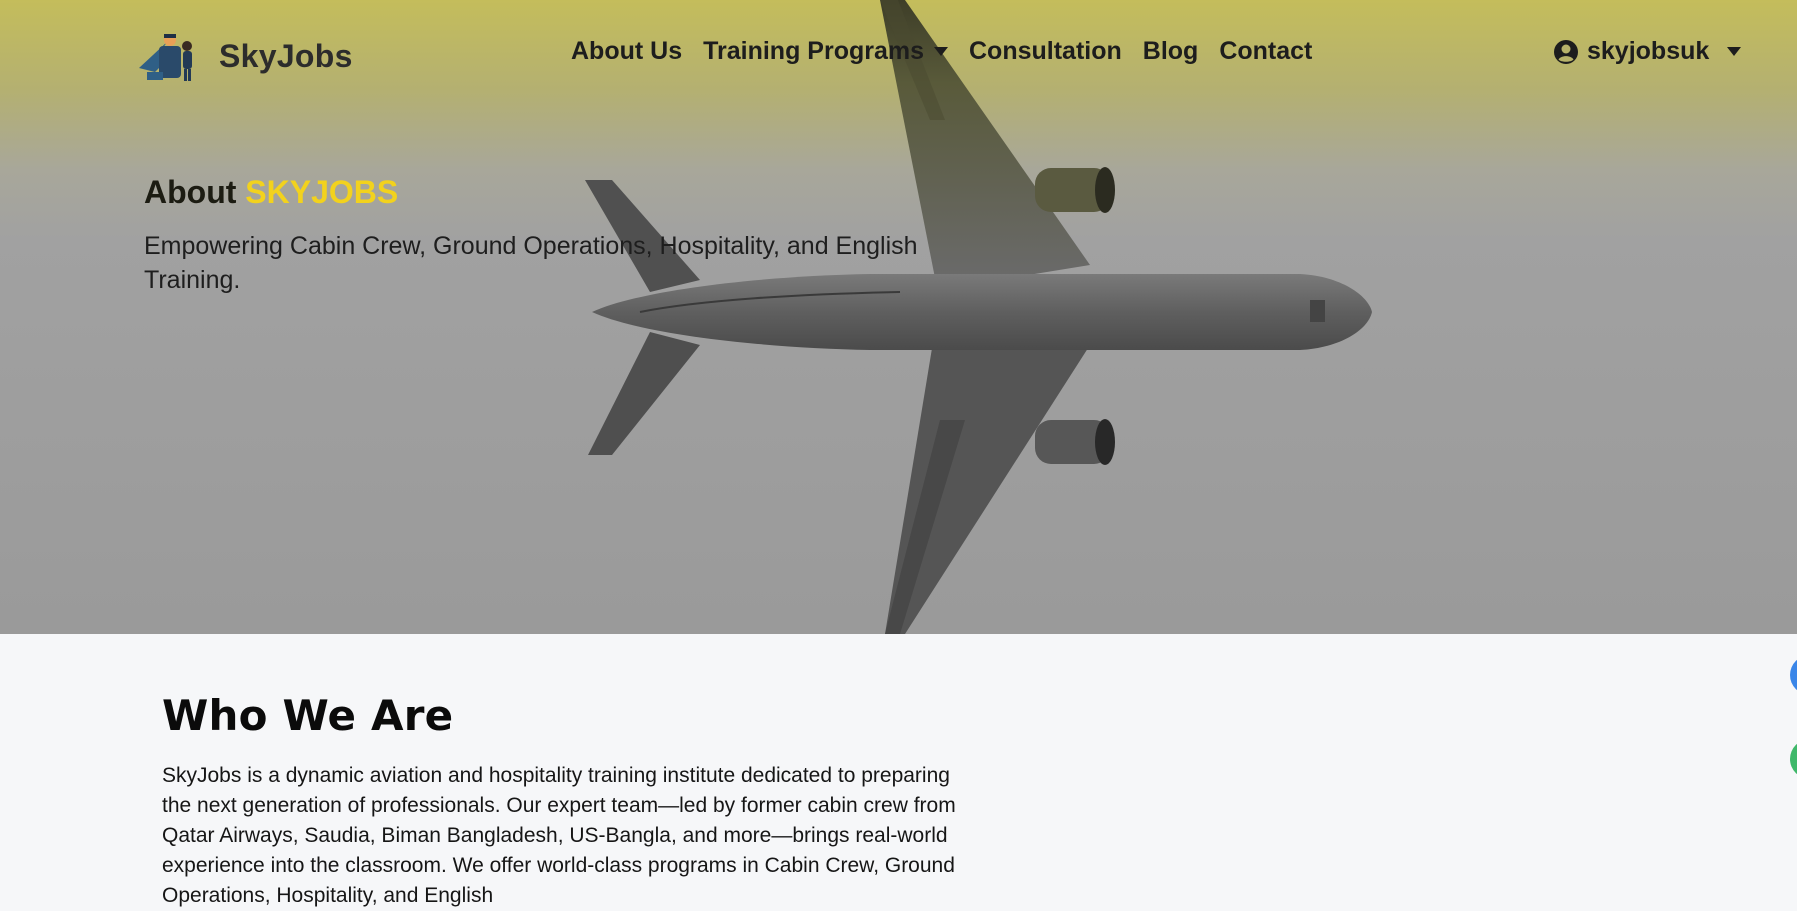 The width and height of the screenshot is (1797, 911). I want to click on nav-consultation: Consultation, so click(1045, 51).